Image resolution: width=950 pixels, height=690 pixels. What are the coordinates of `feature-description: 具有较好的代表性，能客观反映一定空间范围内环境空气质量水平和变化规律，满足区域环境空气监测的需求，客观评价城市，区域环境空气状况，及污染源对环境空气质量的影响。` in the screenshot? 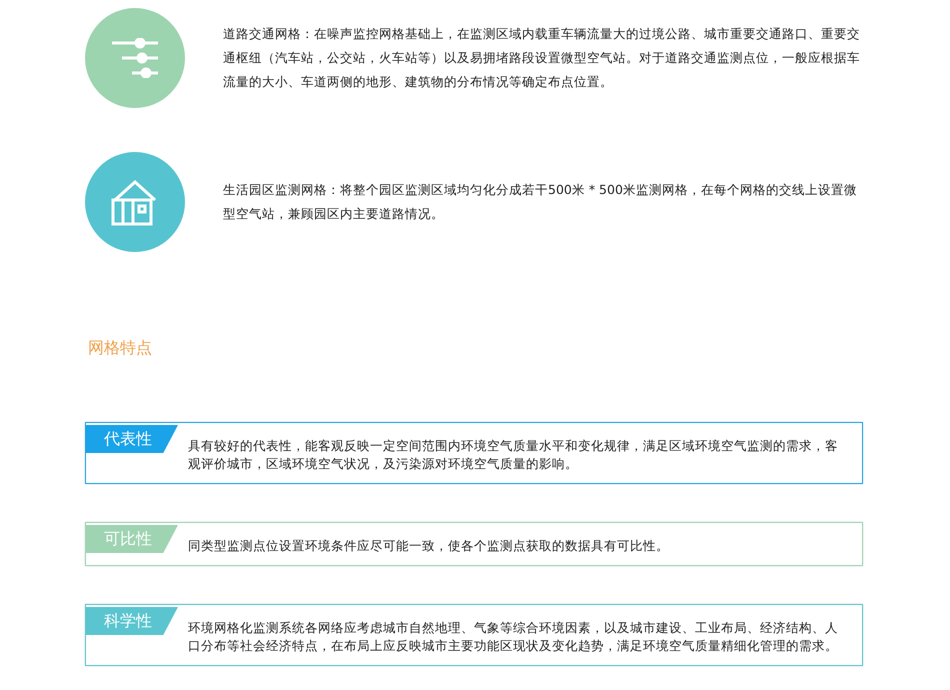 It's located at (513, 455).